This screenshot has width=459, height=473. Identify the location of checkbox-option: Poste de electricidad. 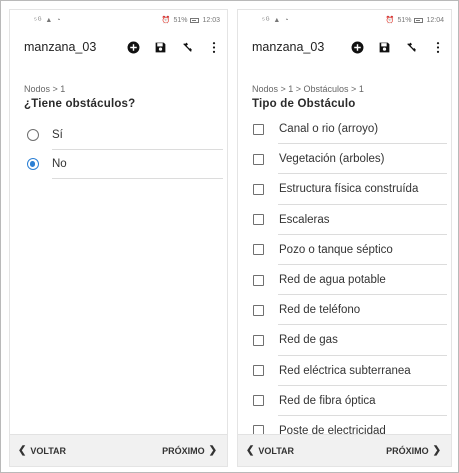
(344, 425).